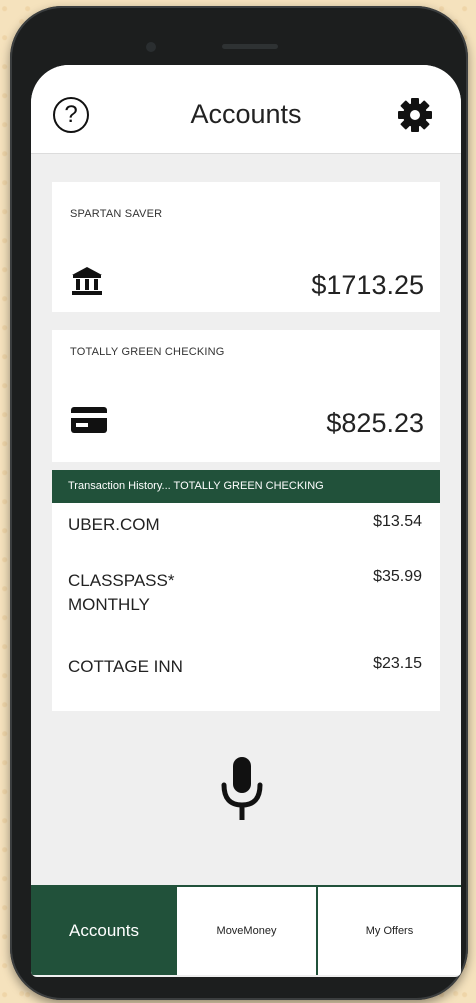  What do you see at coordinates (415, 115) in the screenshot?
I see `gear-icon` at bounding box center [415, 115].